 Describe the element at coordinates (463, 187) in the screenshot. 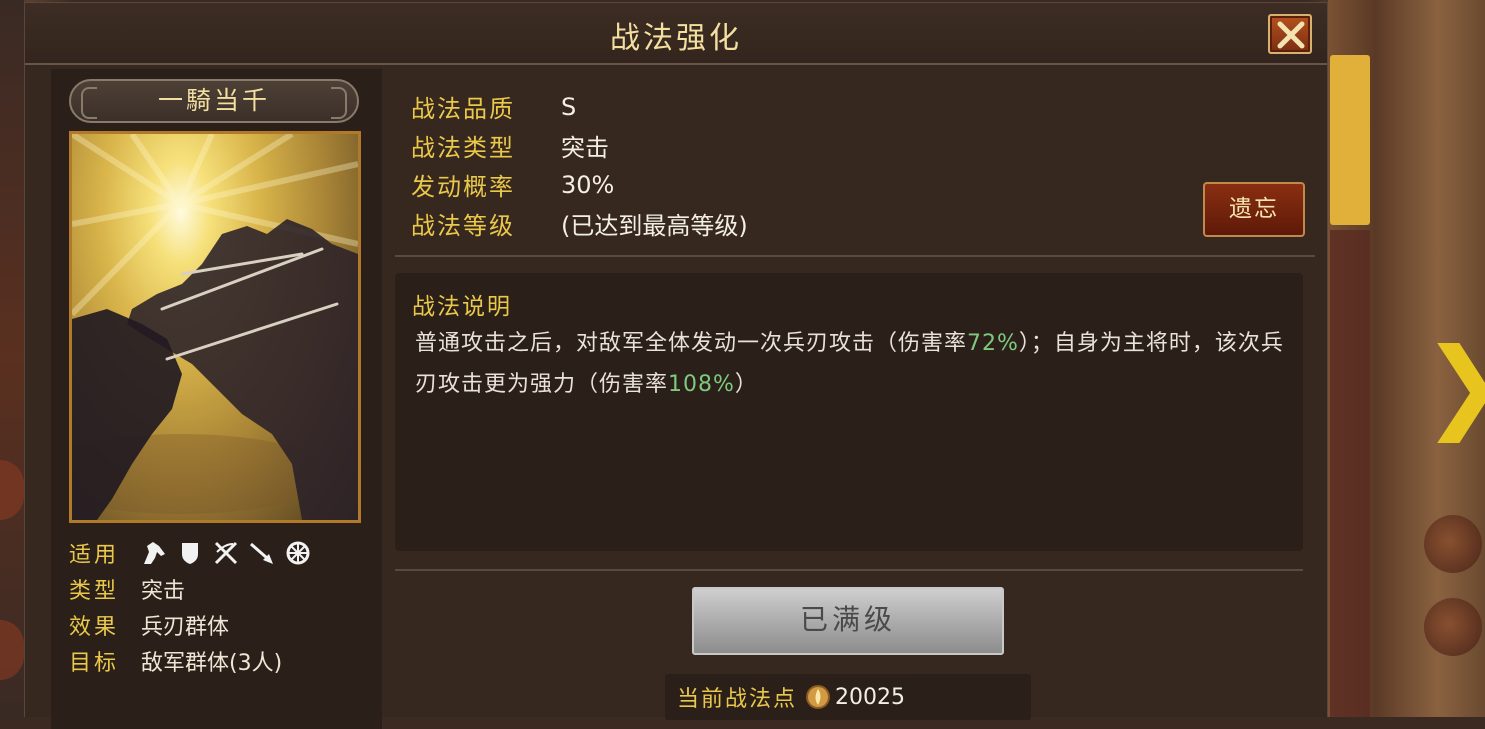

I see `stat-key: 发动概率` at that location.